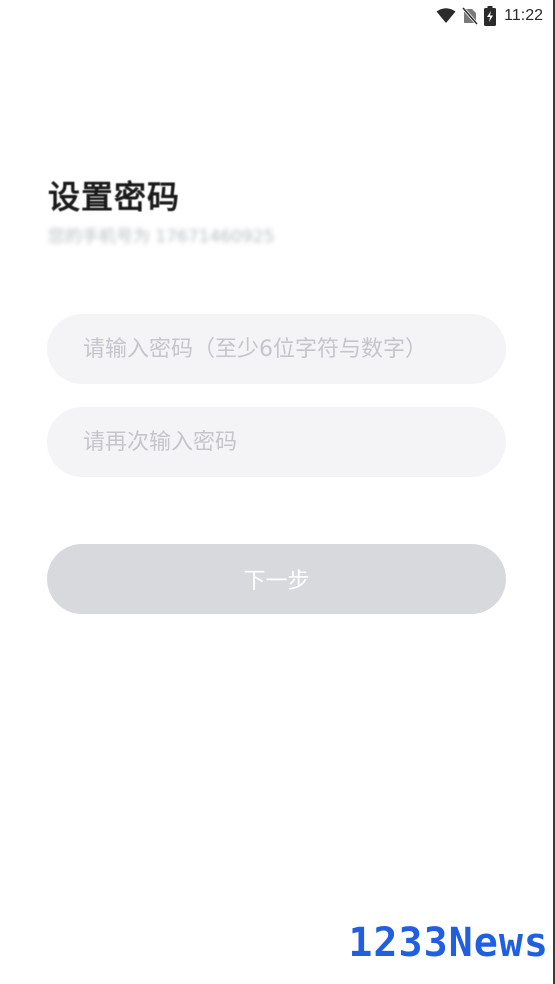 The image size is (555, 984). I want to click on battery-charging-icon, so click(490, 16).